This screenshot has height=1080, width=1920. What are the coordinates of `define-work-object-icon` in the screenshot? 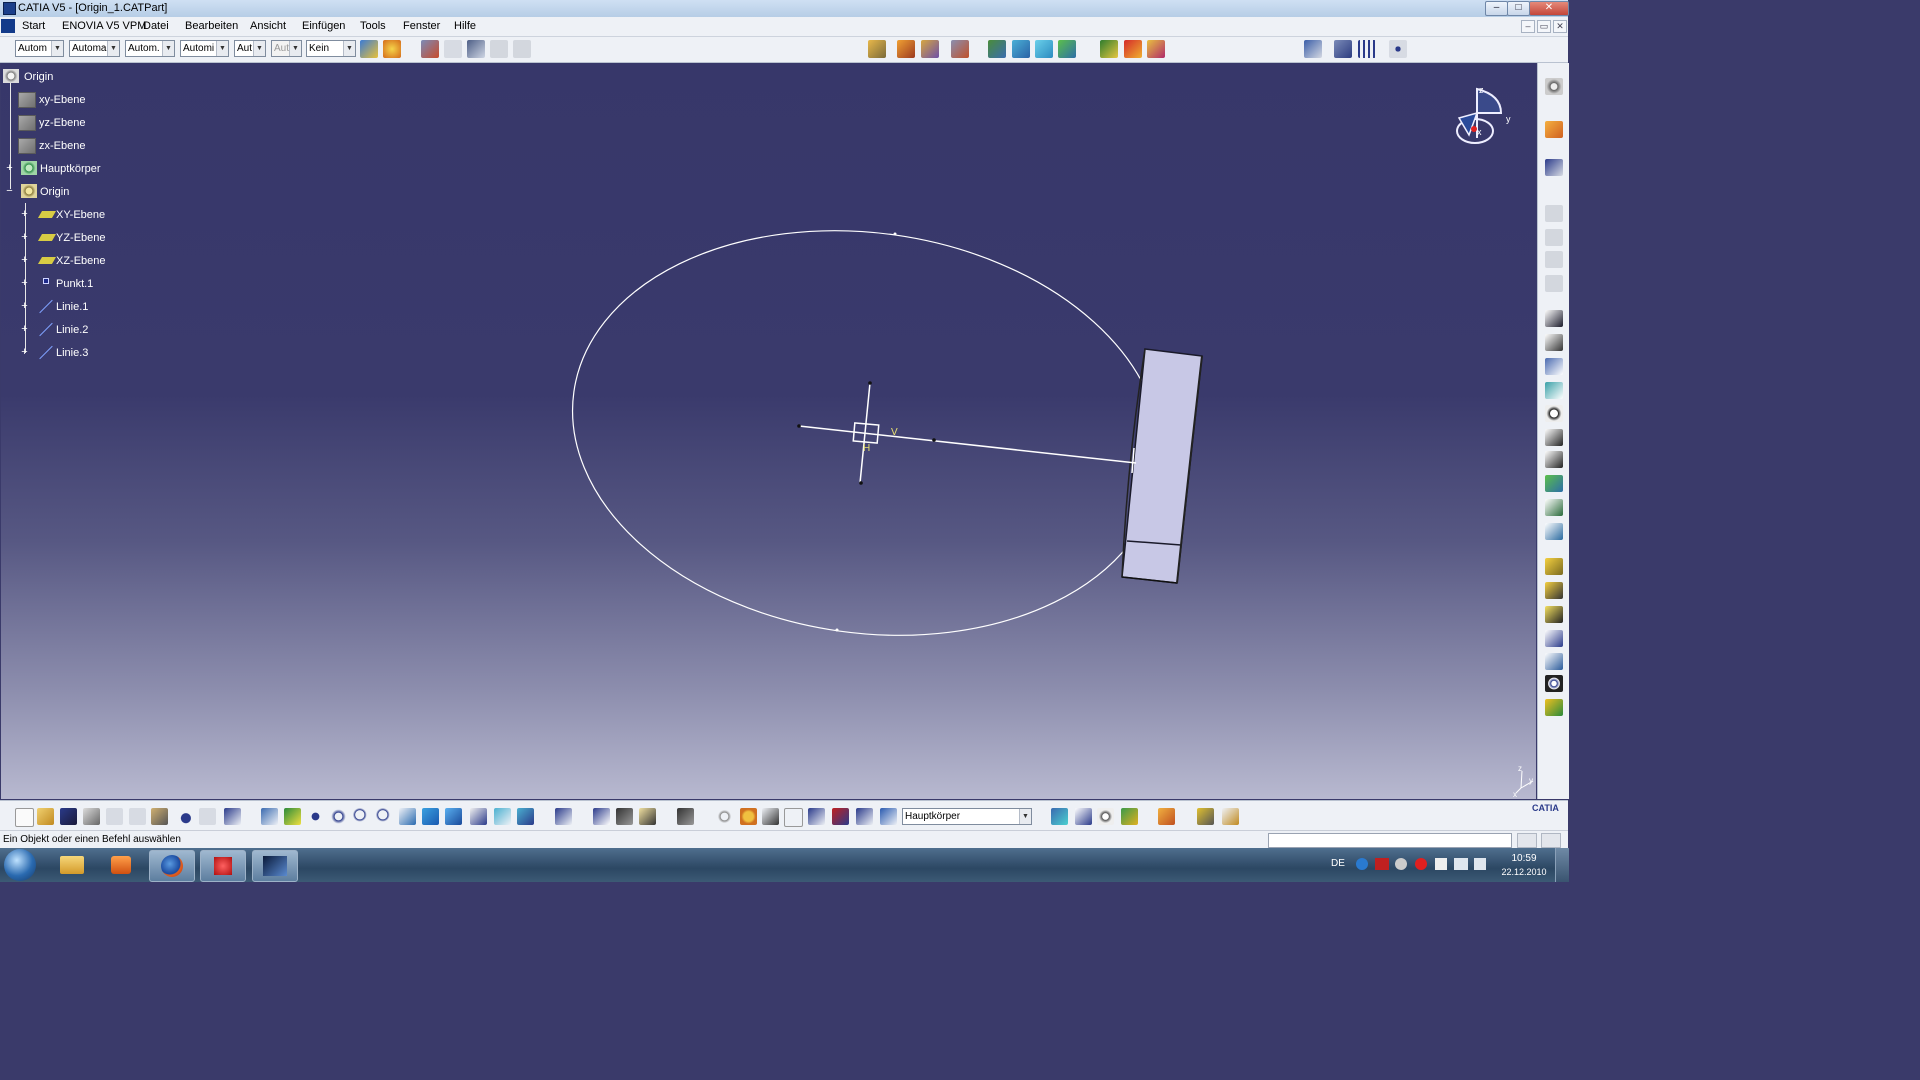 It's located at (888, 816).